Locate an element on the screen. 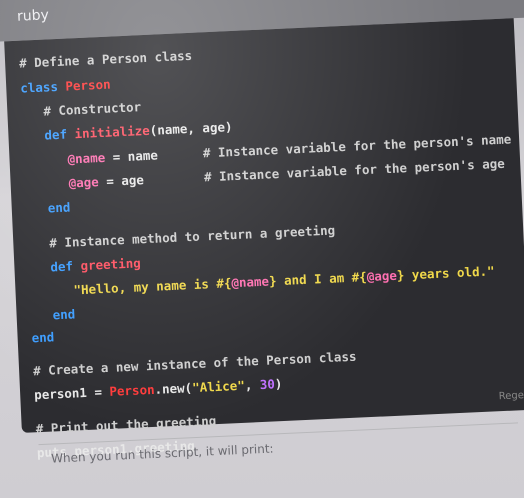  code-line: def greeting is located at coordinates (96, 265).